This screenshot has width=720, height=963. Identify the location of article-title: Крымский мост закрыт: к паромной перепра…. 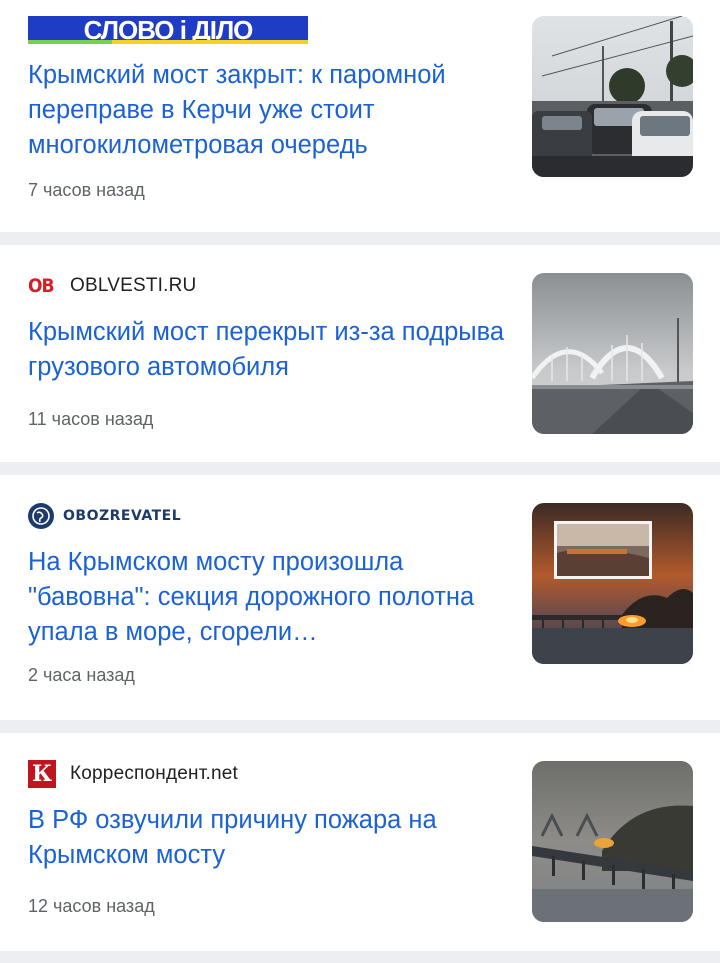
(268, 110).